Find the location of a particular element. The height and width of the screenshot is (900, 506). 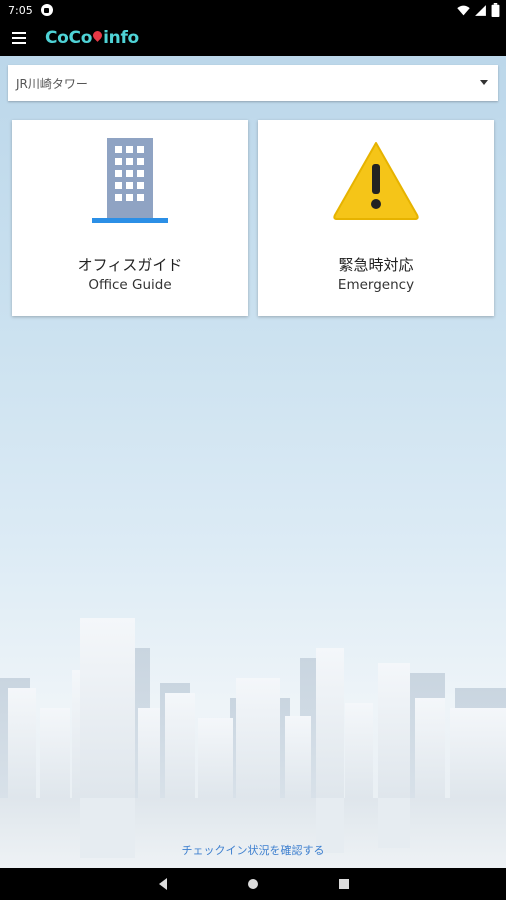

battery-icon is located at coordinates (495, 10).